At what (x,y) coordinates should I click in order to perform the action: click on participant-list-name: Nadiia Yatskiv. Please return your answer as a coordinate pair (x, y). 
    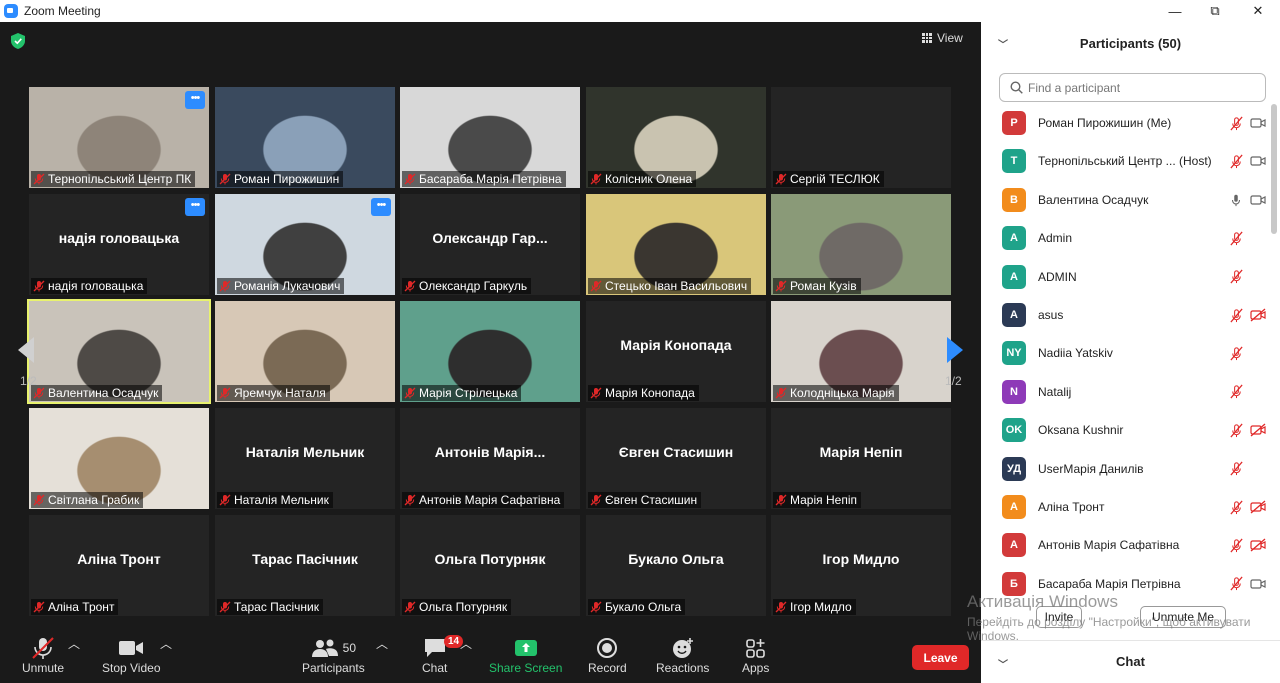
    Looking at the image, I should click on (1075, 353).